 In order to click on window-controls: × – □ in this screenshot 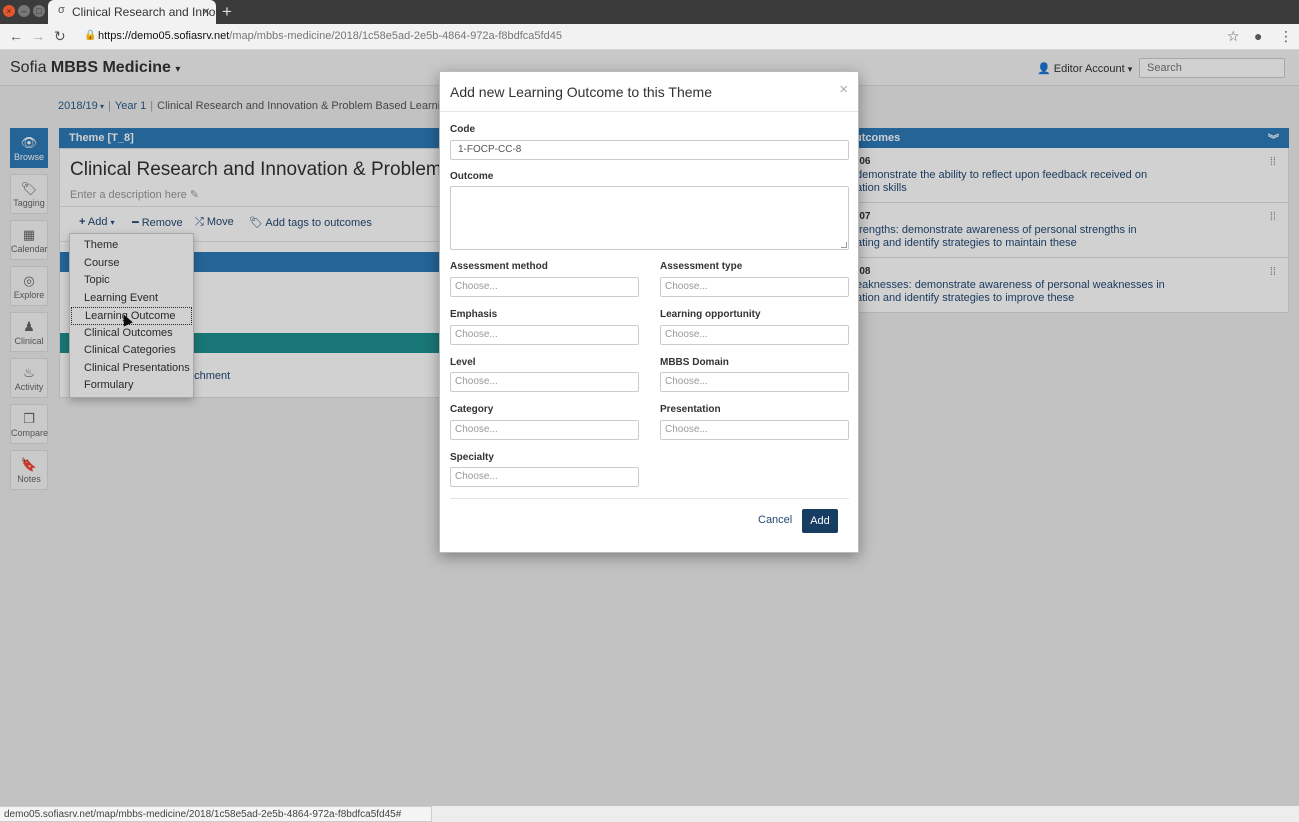, I will do `click(24, 11)`.